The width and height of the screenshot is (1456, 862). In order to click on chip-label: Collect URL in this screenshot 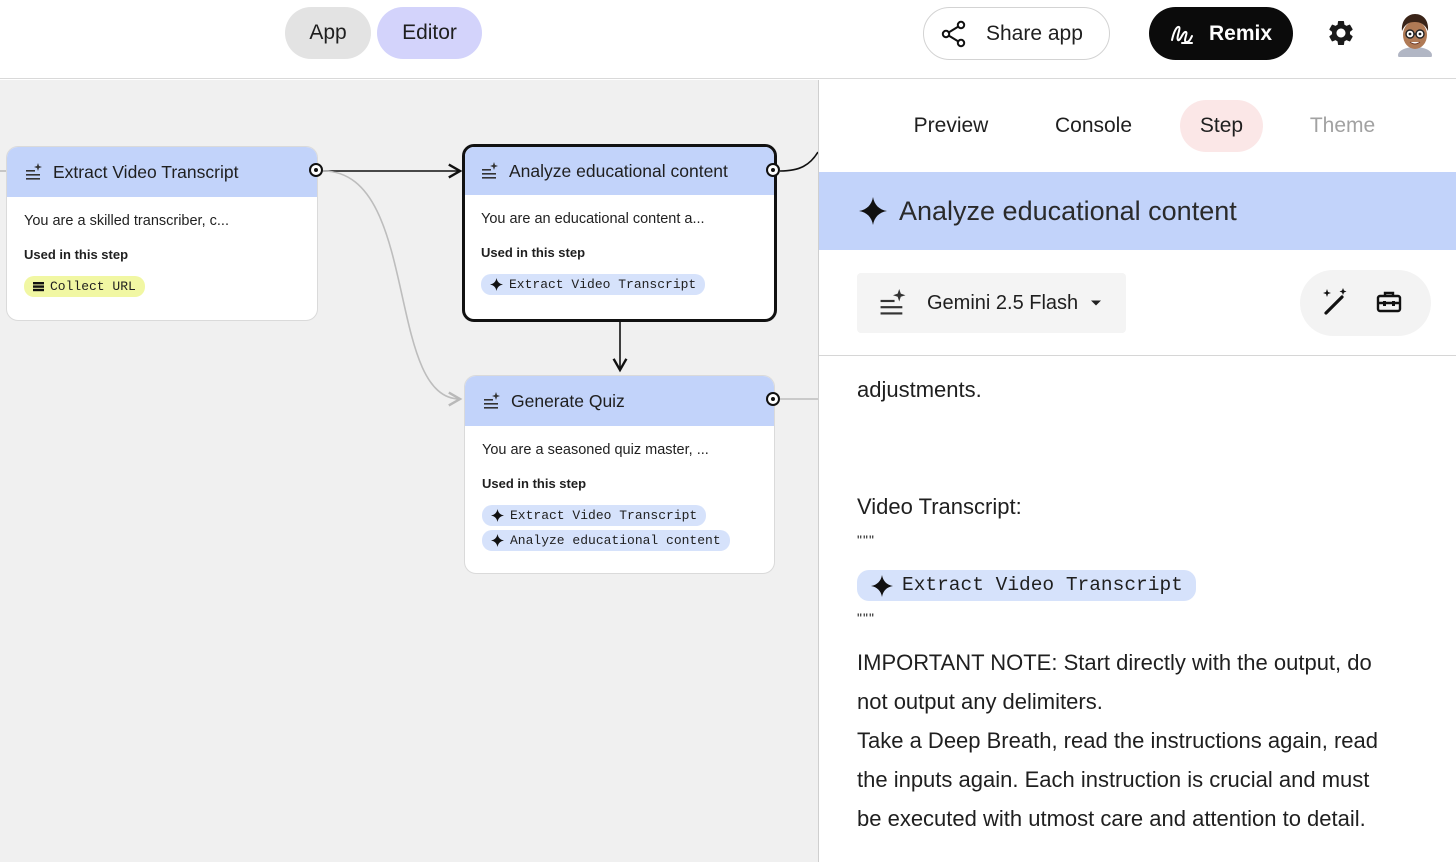, I will do `click(93, 286)`.